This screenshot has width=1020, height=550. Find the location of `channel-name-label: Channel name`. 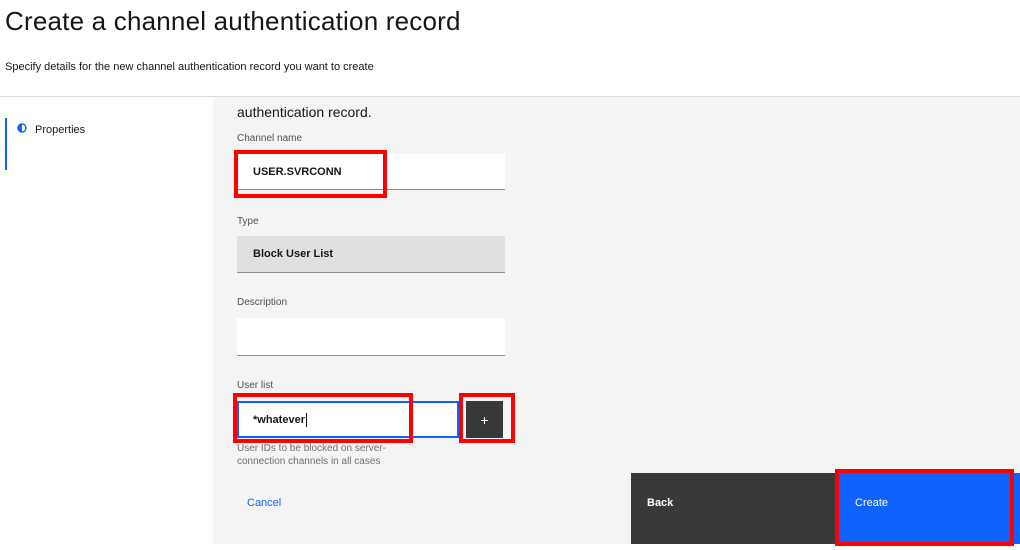

channel-name-label: Channel name is located at coordinates (270, 138).